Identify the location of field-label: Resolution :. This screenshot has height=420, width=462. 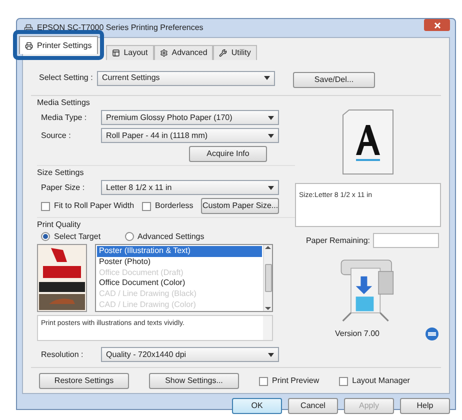
(62, 354).